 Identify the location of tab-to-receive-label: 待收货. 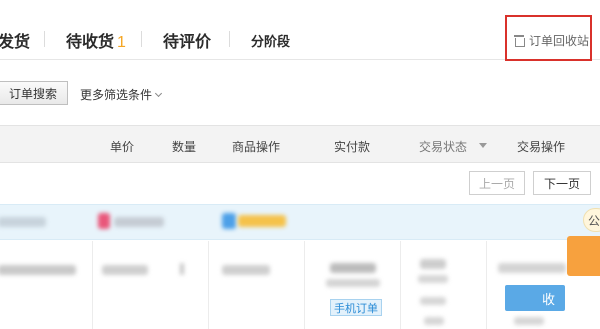
(90, 42).